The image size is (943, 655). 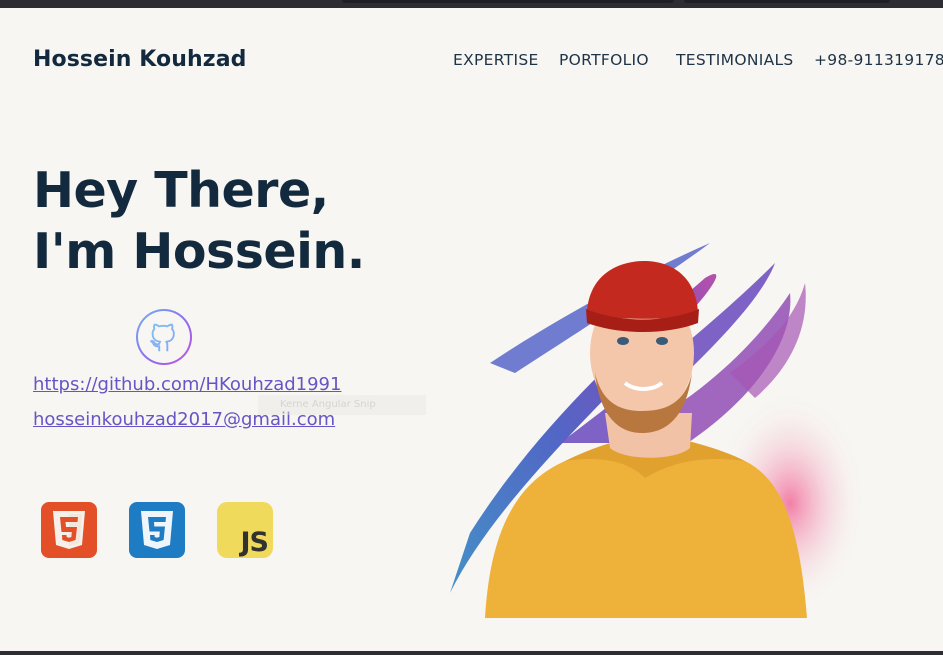 I want to click on html5-icon, so click(x=69, y=530).